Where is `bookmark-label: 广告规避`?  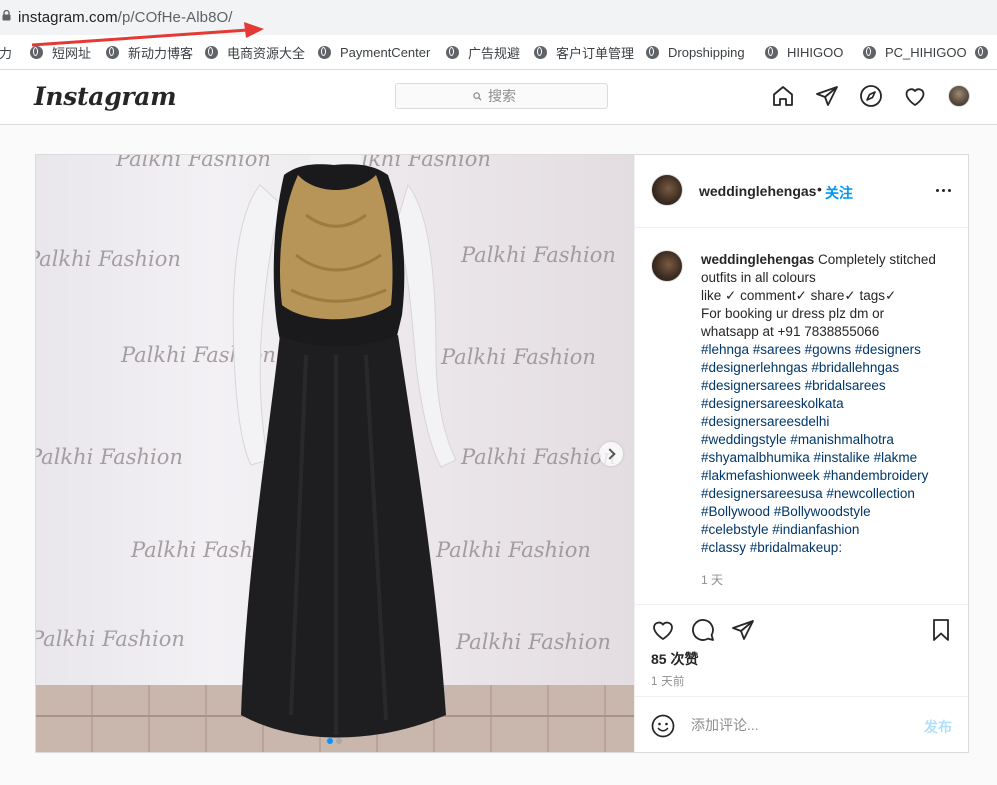
bookmark-label: 广告规避 is located at coordinates (494, 53).